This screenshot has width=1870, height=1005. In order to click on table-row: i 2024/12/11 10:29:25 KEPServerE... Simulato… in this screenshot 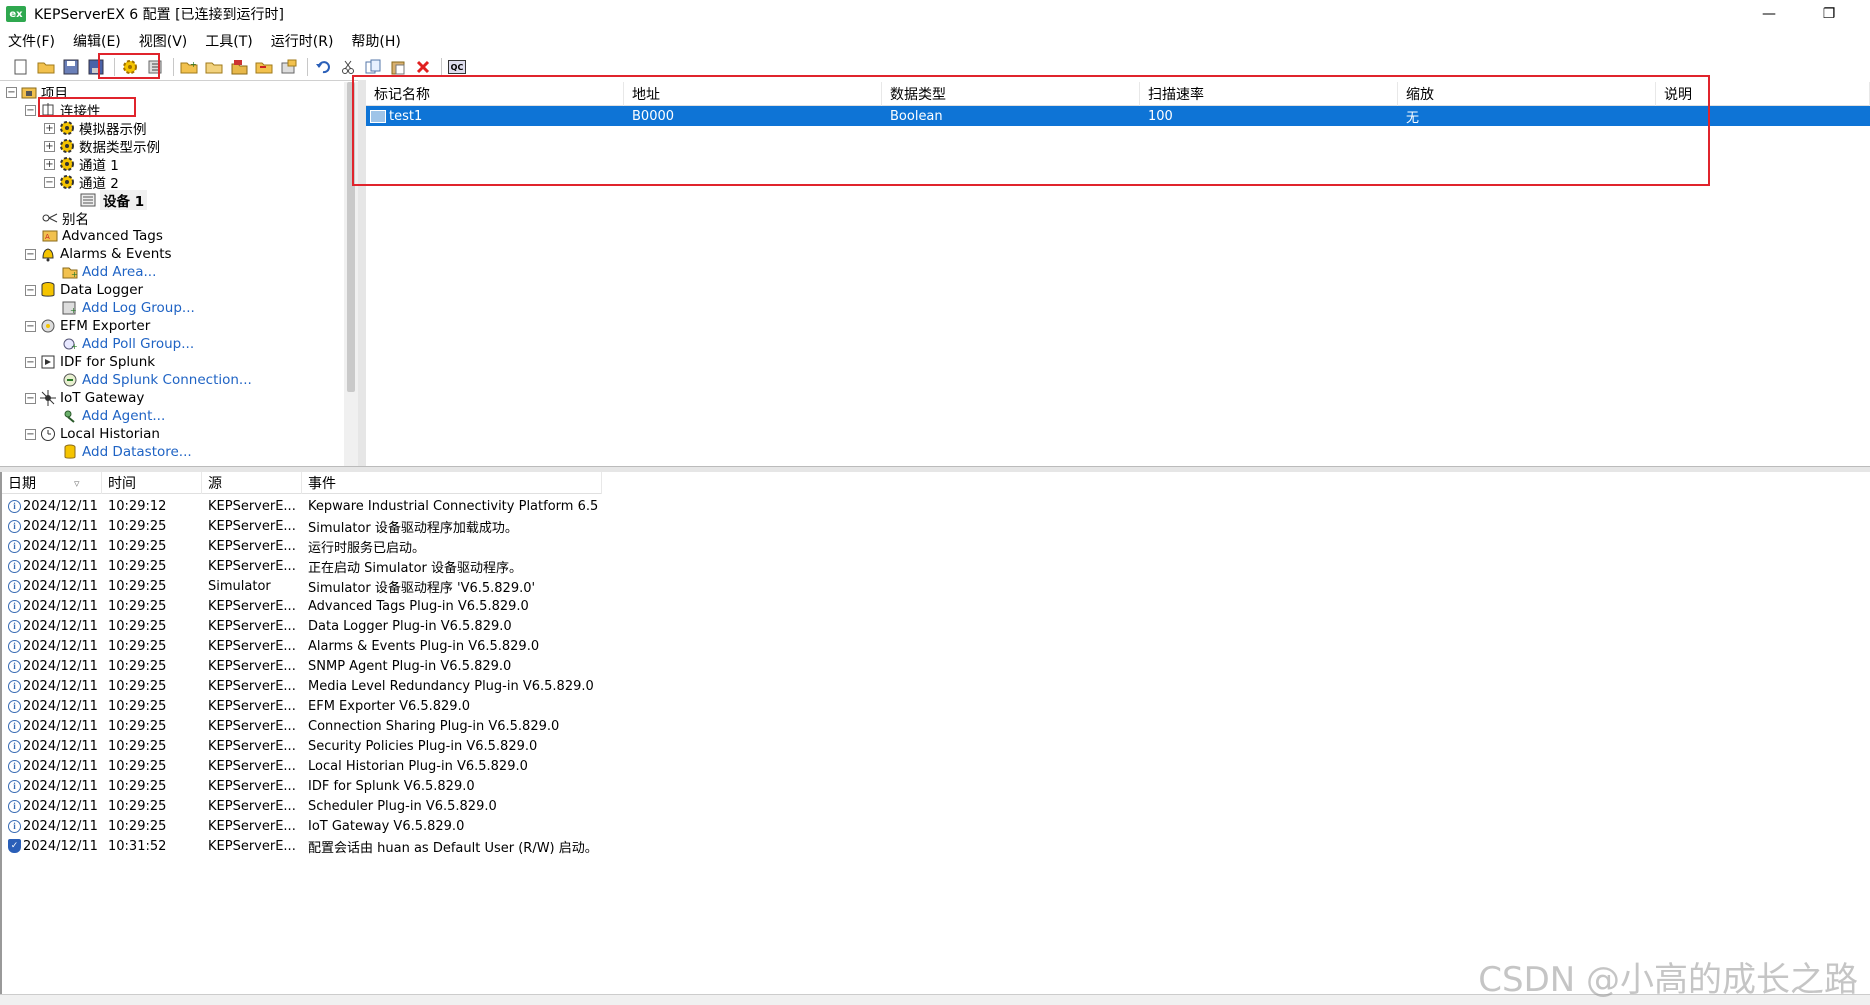, I will do `click(402, 526)`.